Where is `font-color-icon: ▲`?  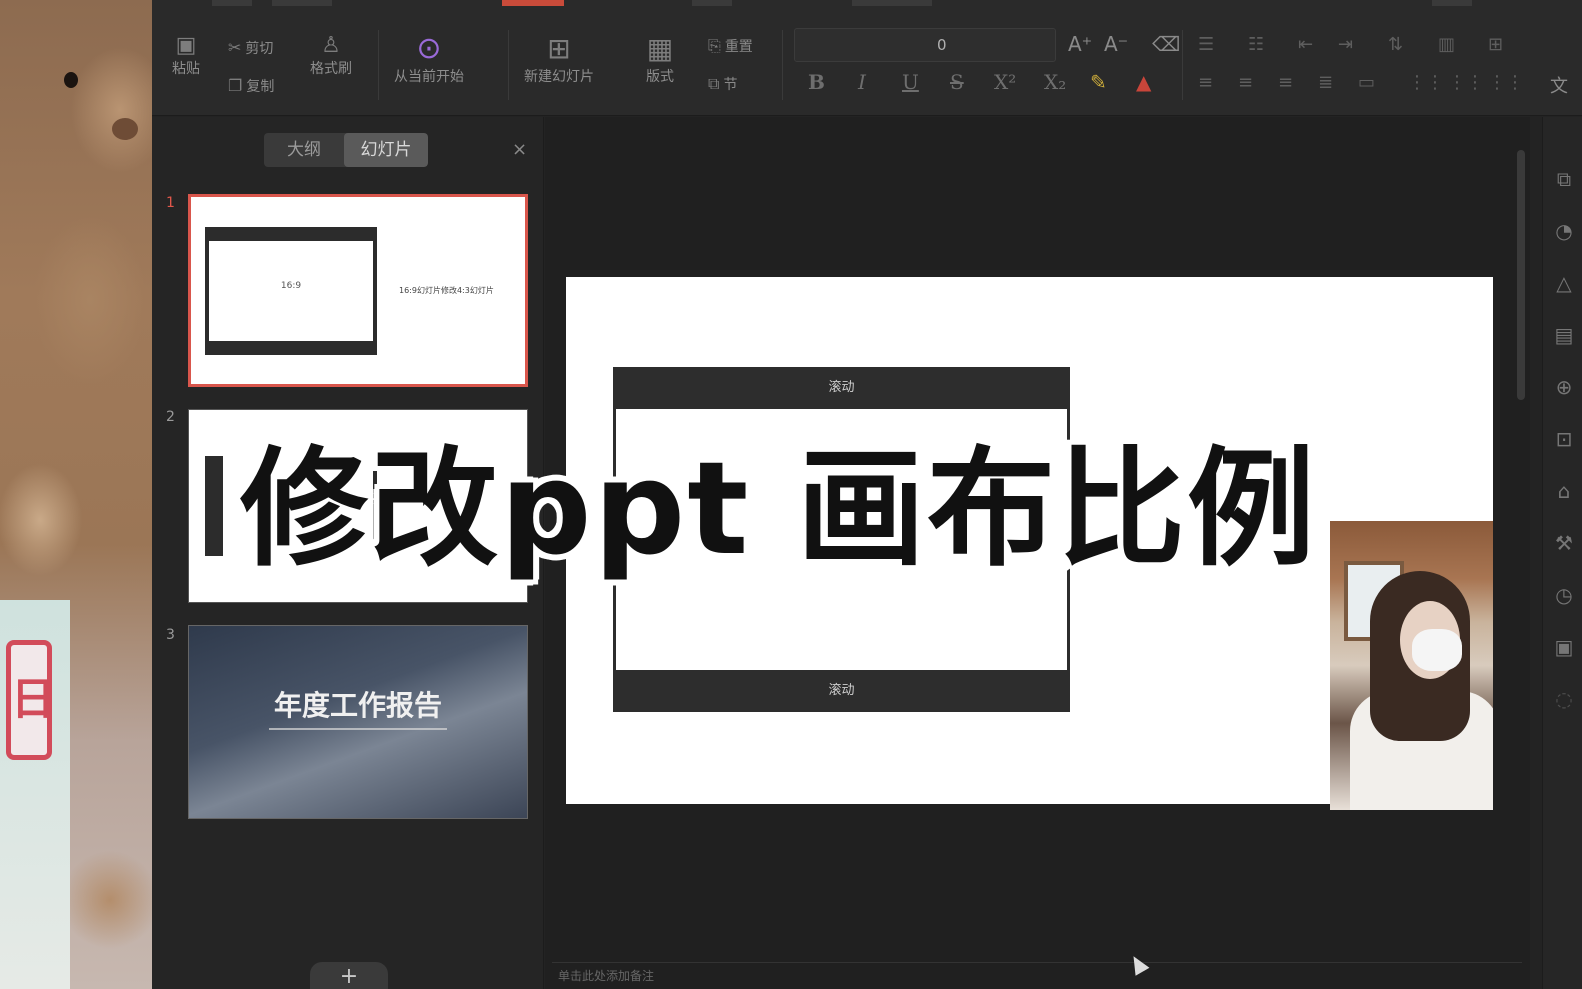 font-color-icon: ▲ is located at coordinates (1143, 82).